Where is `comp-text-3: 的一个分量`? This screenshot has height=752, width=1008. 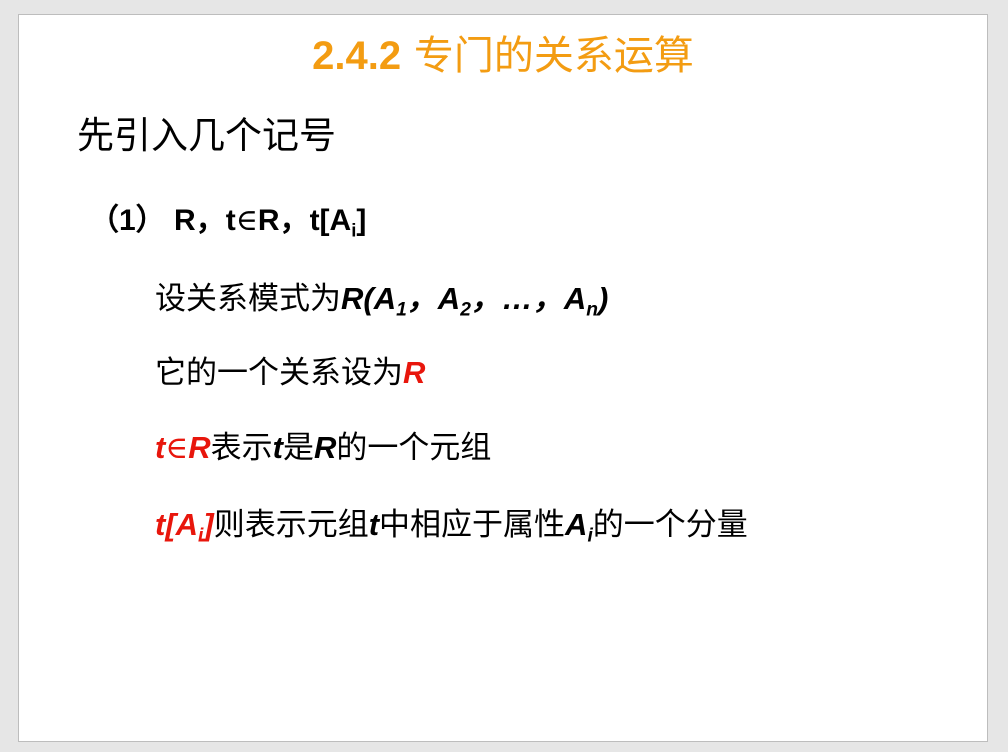
comp-text-3: 的一个分量 is located at coordinates (670, 525).